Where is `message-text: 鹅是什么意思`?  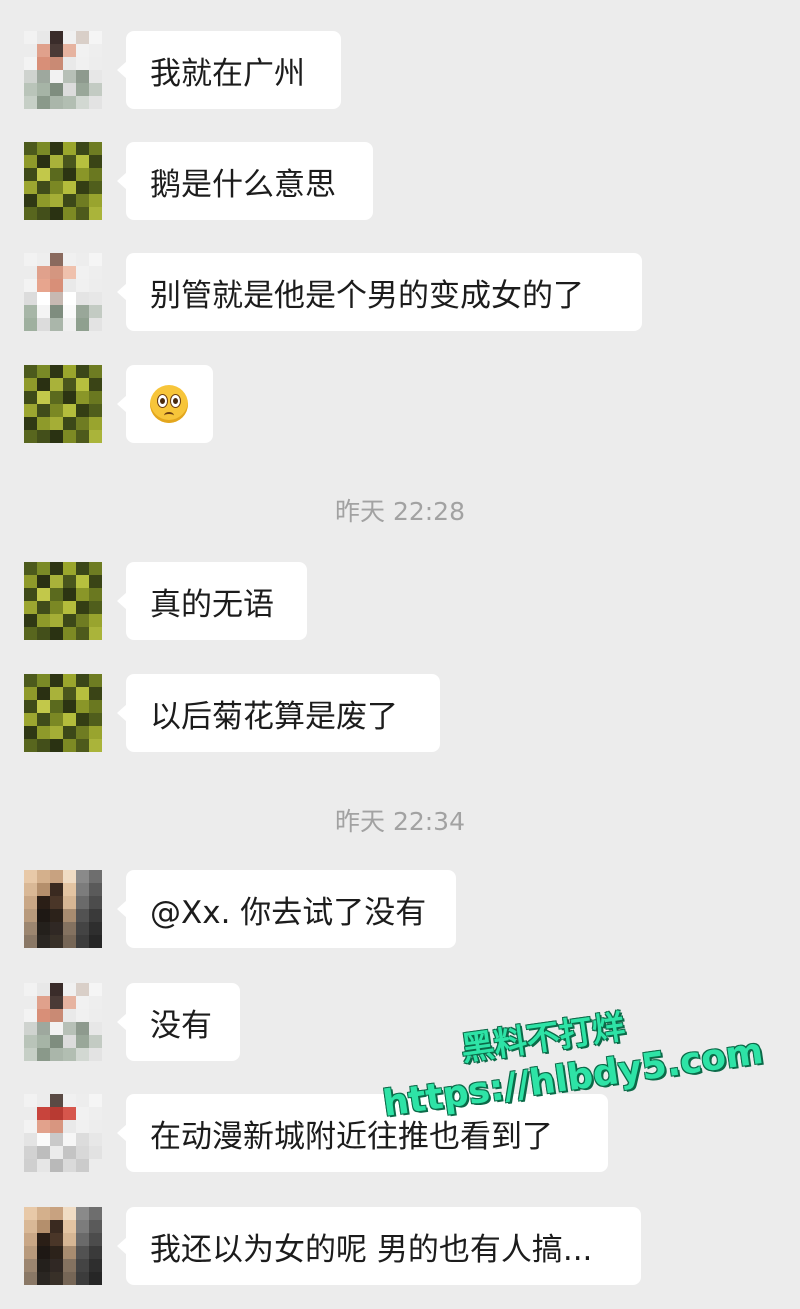 message-text: 鹅是什么意思 is located at coordinates (243, 184).